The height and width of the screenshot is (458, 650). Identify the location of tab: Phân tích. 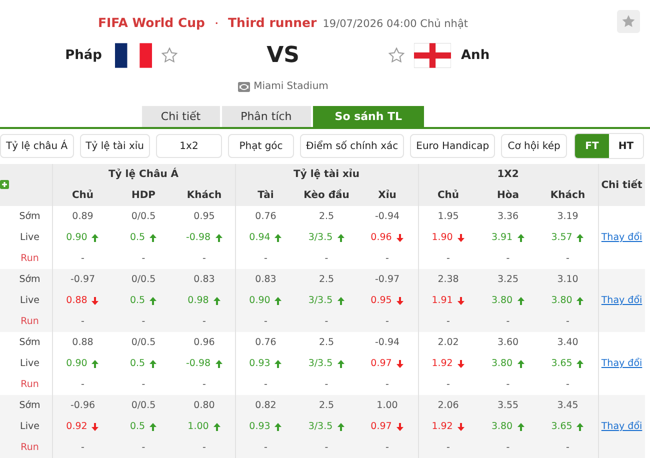
(266, 116).